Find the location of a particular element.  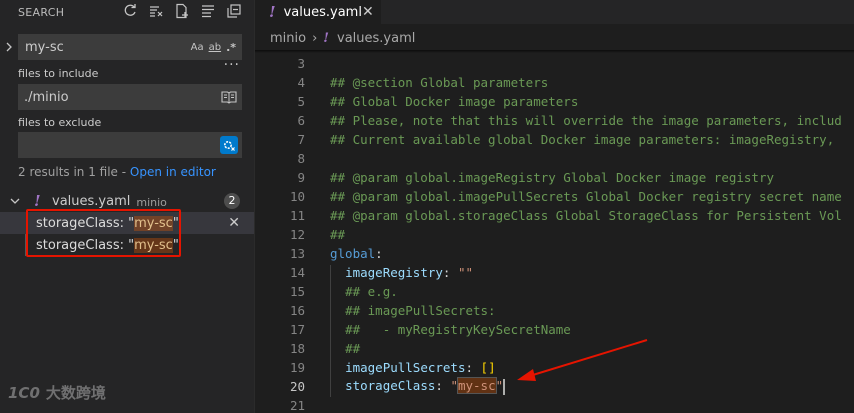

result-count-text: 2 results in 1 file - is located at coordinates (74, 172).